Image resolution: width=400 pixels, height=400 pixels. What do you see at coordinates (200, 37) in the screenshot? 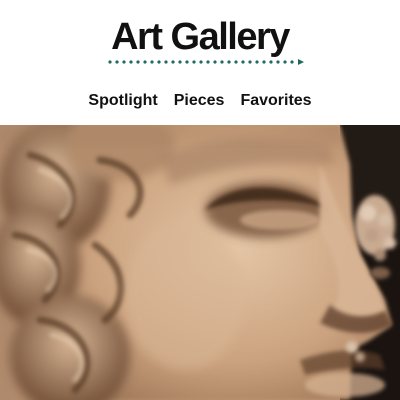
I see `site-title: Art Gallery` at bounding box center [200, 37].